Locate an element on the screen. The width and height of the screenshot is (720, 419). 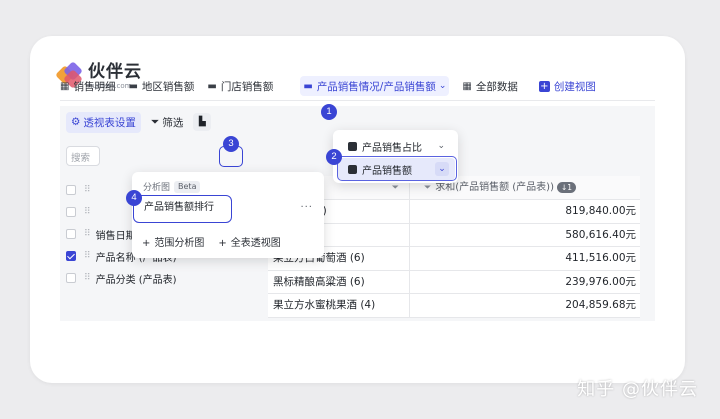
tab-label: 门店销售额 is located at coordinates (247, 86).